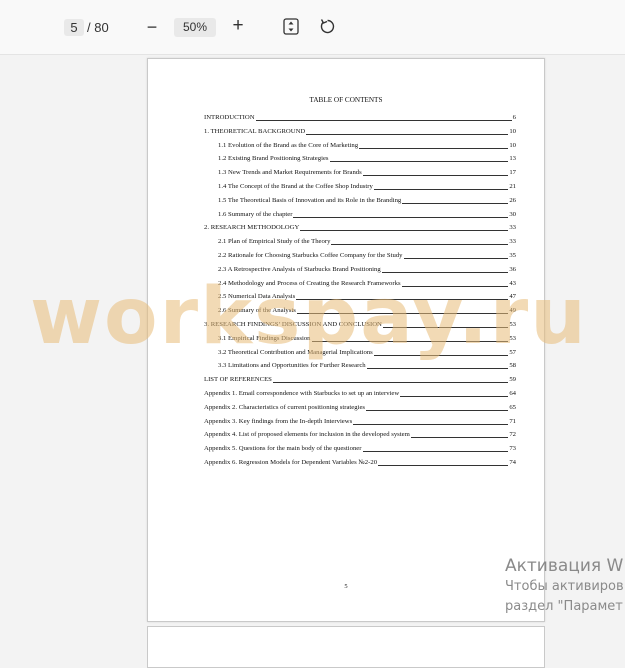 Image resolution: width=625 pixels, height=668 pixels. What do you see at coordinates (74, 27) in the screenshot?
I see `page-number-input: 5` at bounding box center [74, 27].